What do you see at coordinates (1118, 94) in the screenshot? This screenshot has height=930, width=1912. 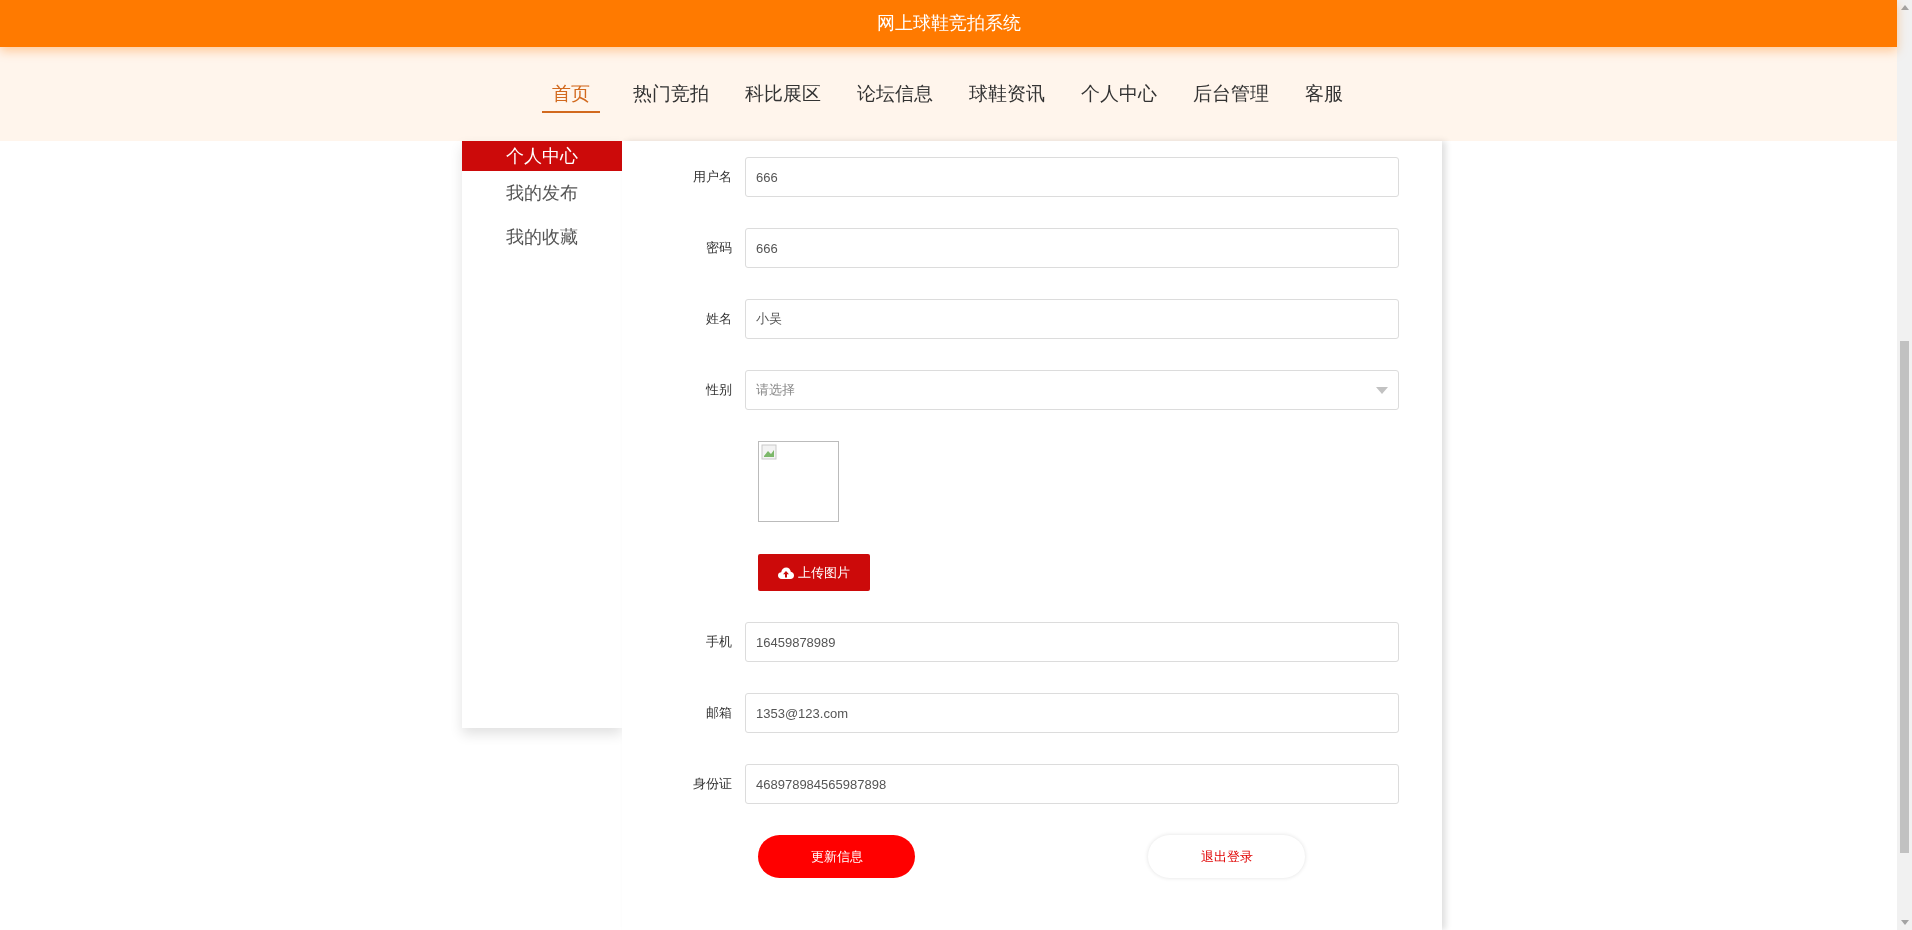 I see `nav-link: 个人中心` at bounding box center [1118, 94].